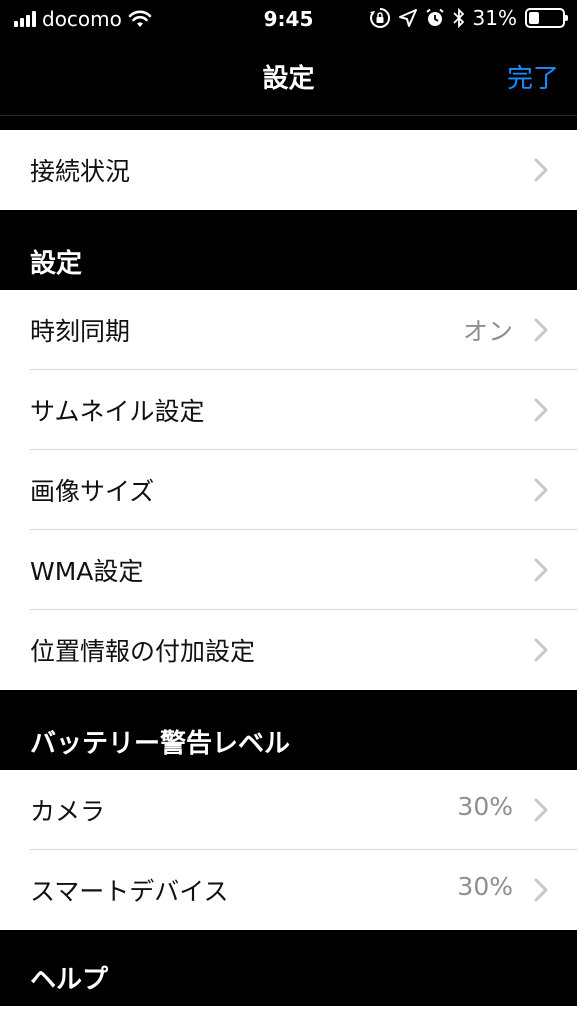 This screenshot has width=577, height=1024. What do you see at coordinates (533, 76) in the screenshot?
I see `done-button: 完了` at bounding box center [533, 76].